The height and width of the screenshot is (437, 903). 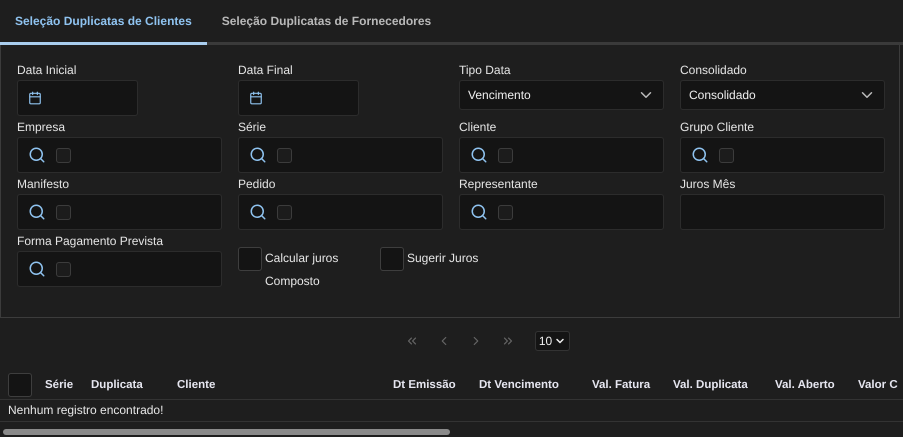 I want to click on column-header: Val. Aberto, so click(x=805, y=384).